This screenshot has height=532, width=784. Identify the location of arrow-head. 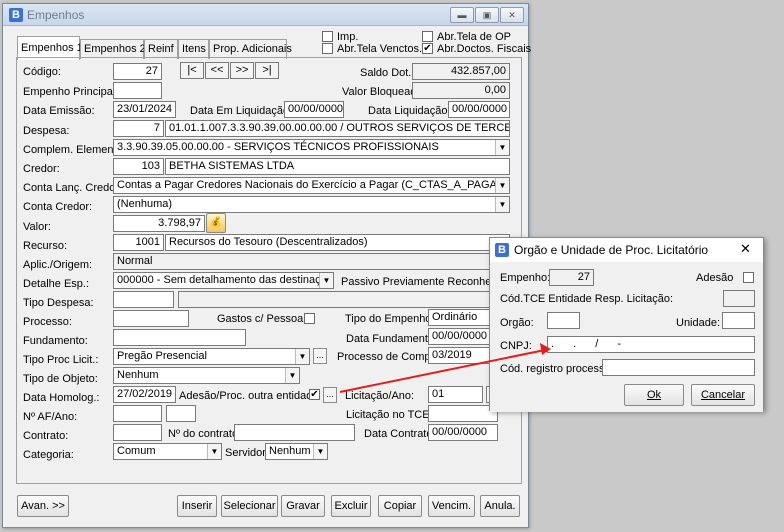
(545, 349).